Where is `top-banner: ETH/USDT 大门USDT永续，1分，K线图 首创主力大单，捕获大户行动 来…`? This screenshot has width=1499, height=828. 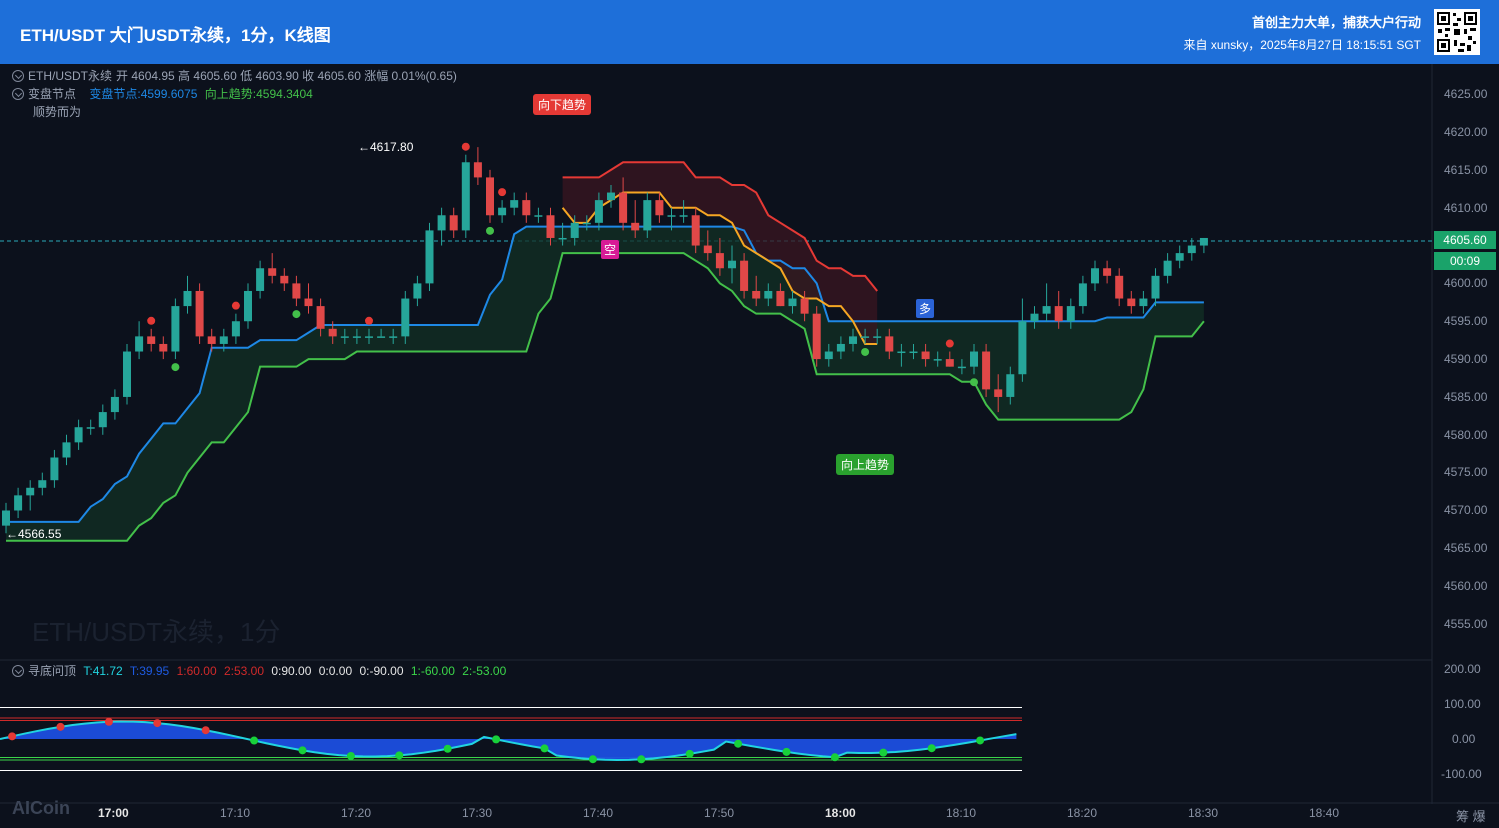 top-banner: ETH/USDT 大门USDT永续，1分，K线图 首创主力大单，捕获大户行动 来… is located at coordinates (749, 32).